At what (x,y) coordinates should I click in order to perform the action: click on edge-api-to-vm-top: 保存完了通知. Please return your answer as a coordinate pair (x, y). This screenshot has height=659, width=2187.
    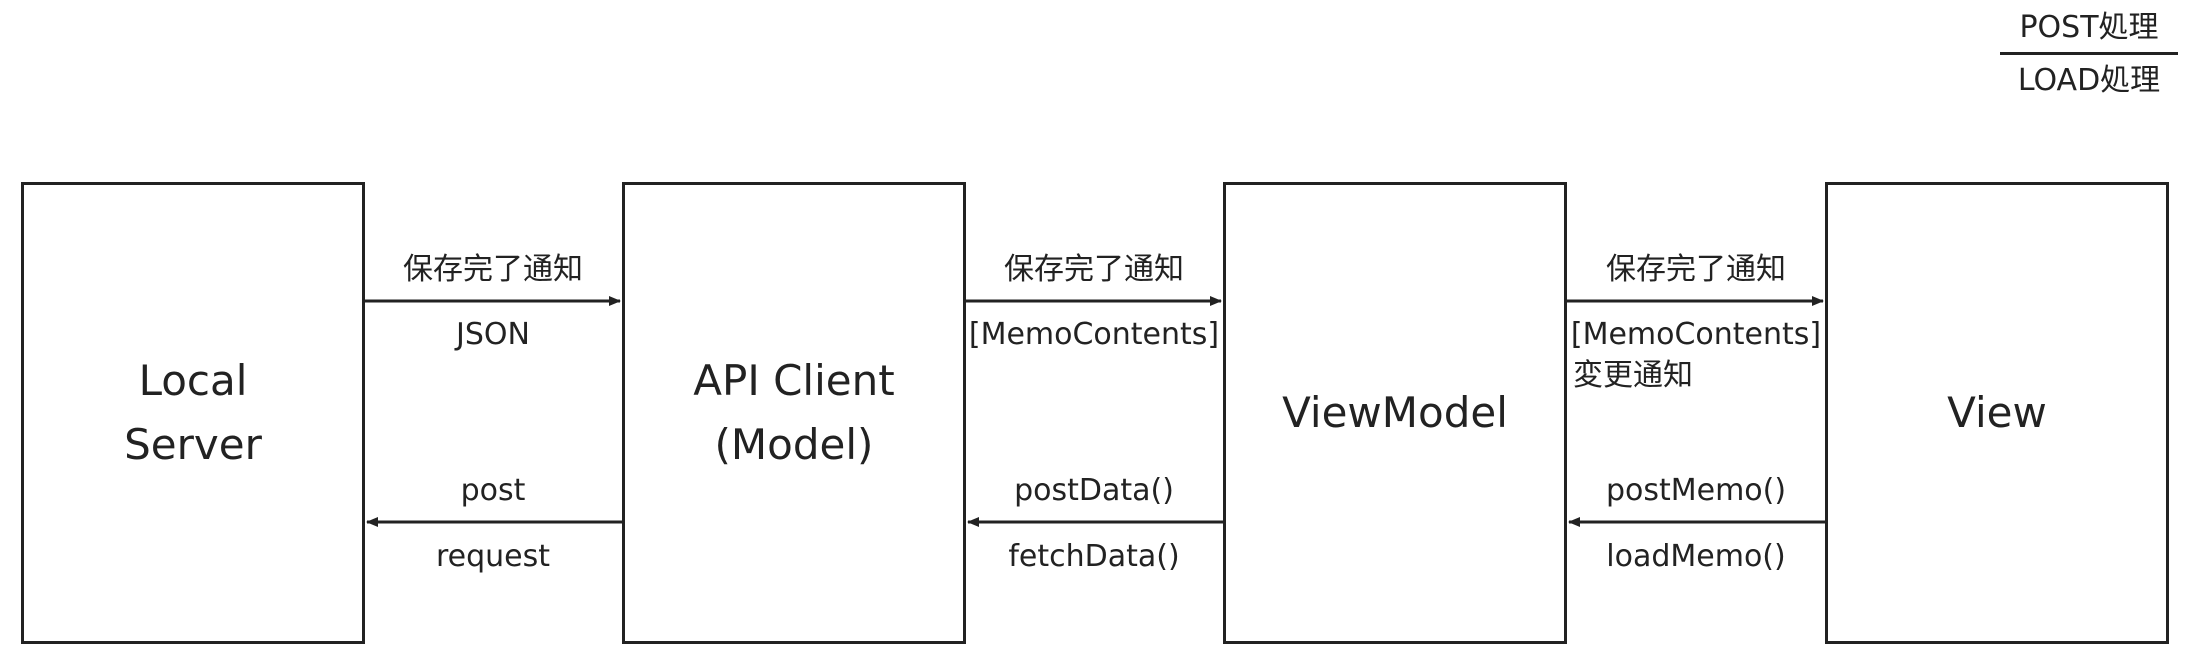
    Looking at the image, I should click on (1094, 269).